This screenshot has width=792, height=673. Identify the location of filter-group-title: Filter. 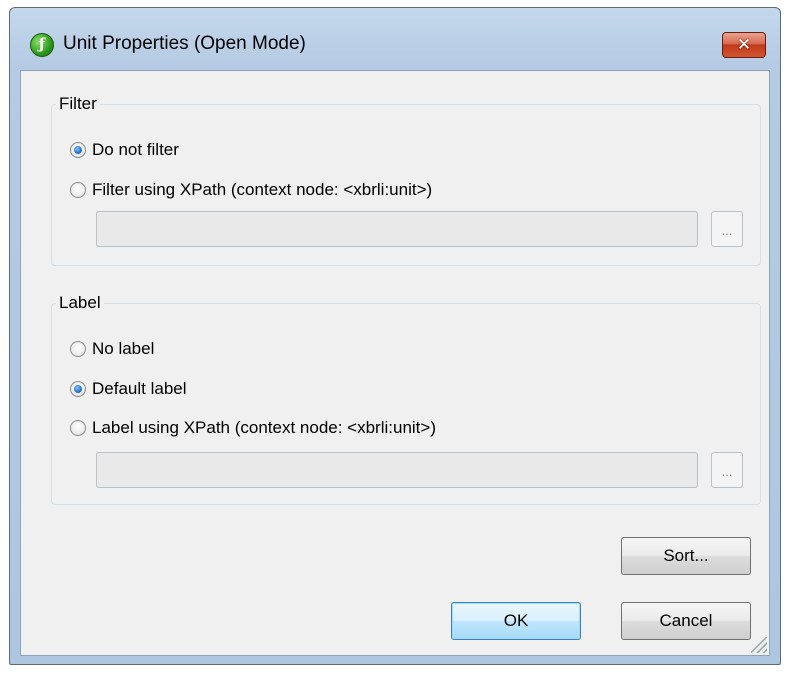
(78, 104).